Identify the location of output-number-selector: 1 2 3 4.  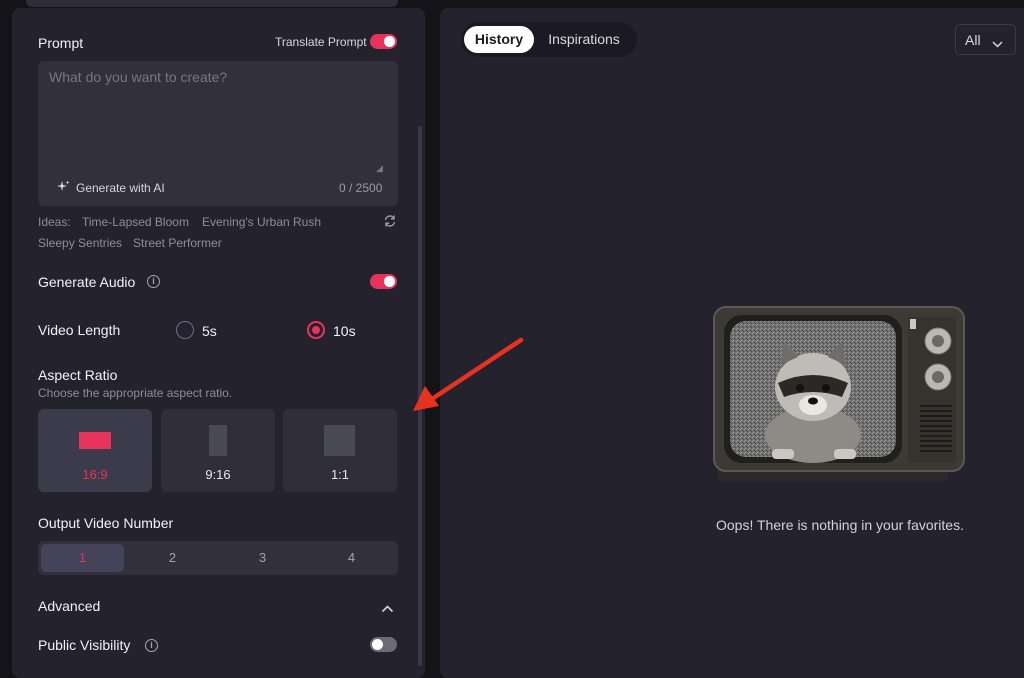
(218, 558).